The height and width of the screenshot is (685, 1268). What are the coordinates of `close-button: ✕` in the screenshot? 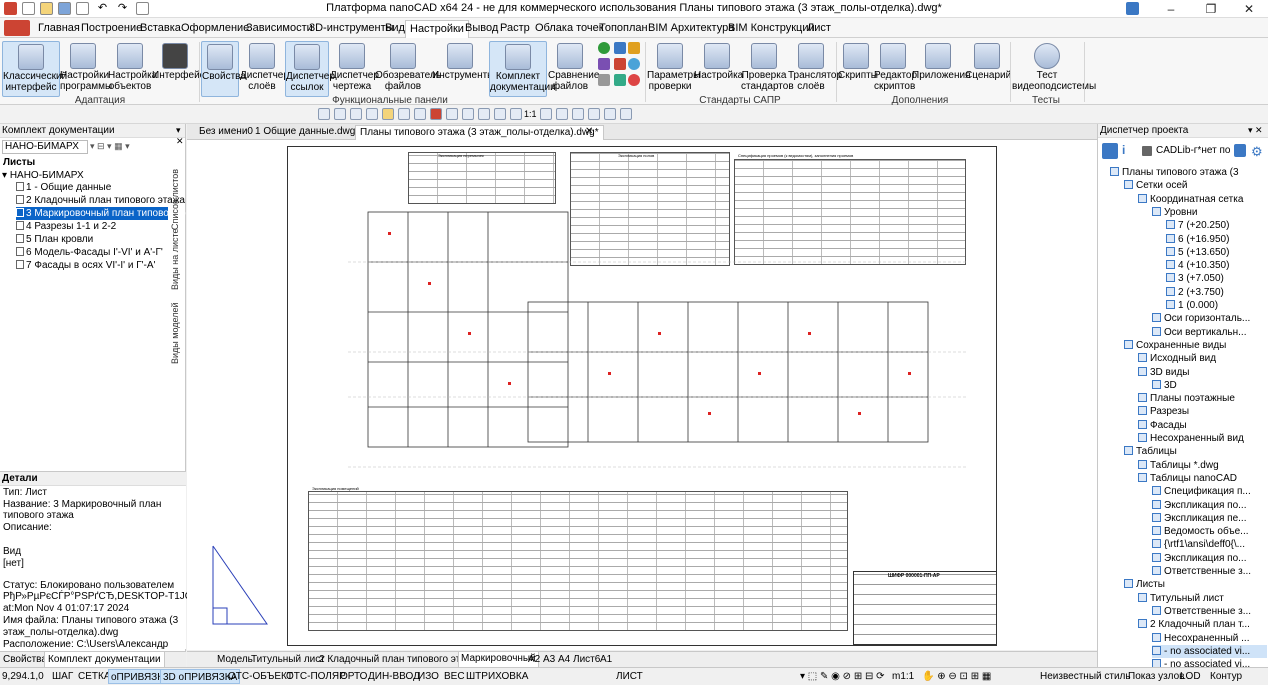 It's located at (1249, 9).